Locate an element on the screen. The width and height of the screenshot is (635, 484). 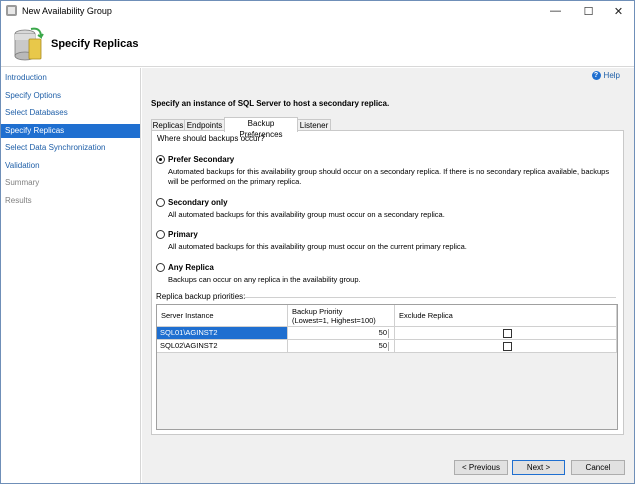
option-label-prefer-secondary: Prefer Secondary is located at coordinates (201, 159).